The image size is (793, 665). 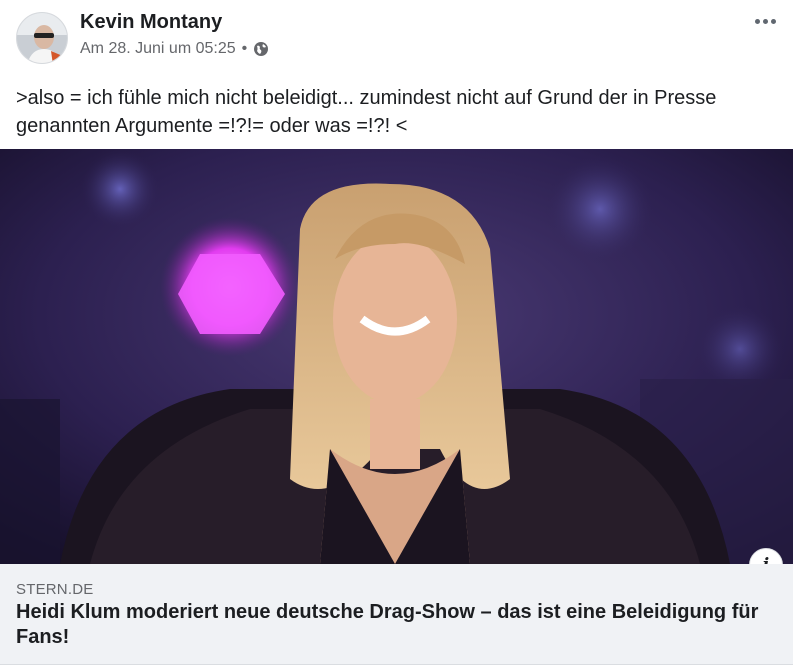 I want to click on post-meta: Am 28. Juni um 05:25 •, so click(x=174, y=49).